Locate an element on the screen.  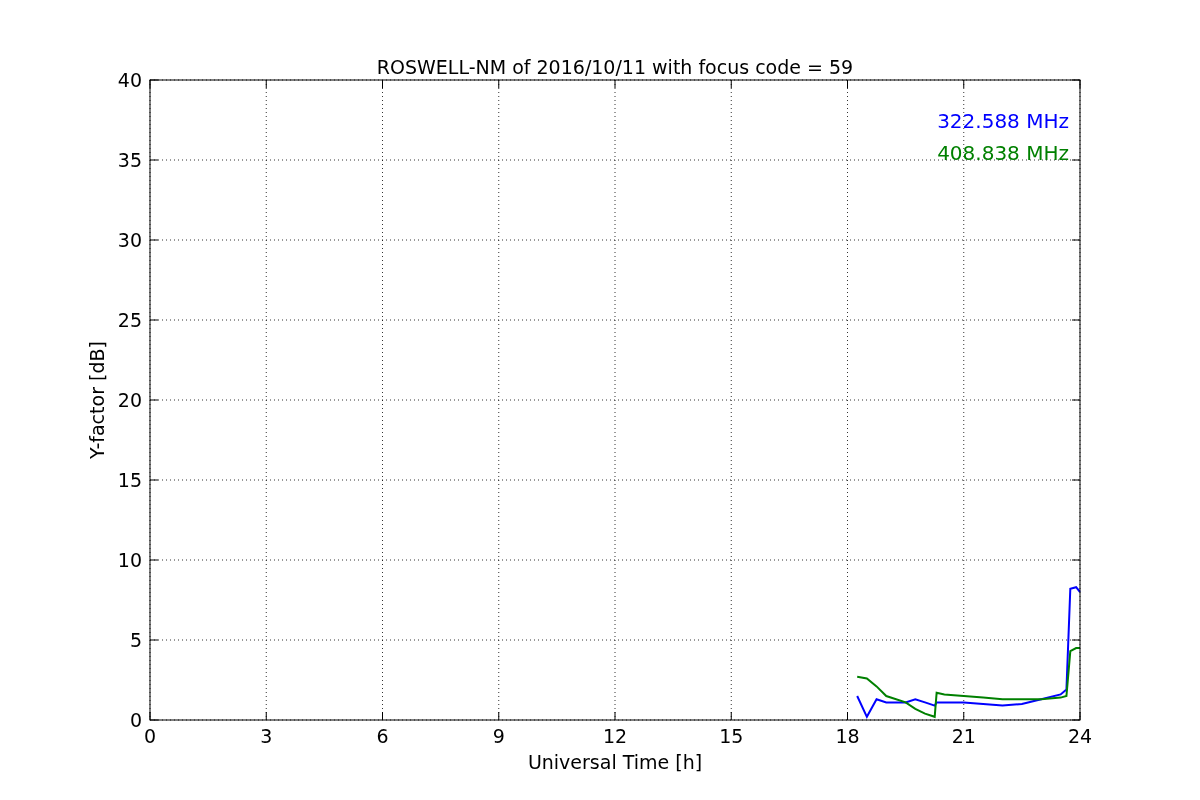
tick-label: 24 is located at coordinates (1080, 736).